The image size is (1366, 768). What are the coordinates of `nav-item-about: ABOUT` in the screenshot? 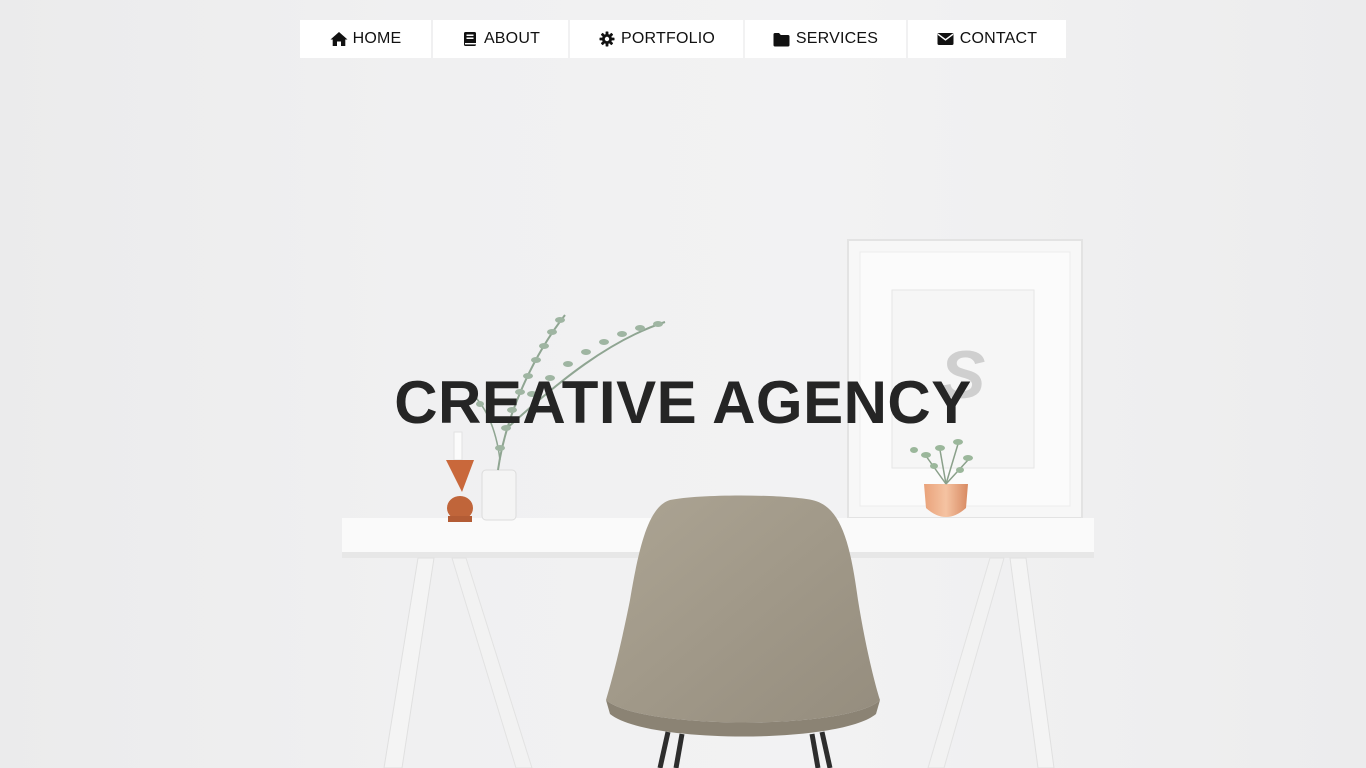 It's located at (500, 39).